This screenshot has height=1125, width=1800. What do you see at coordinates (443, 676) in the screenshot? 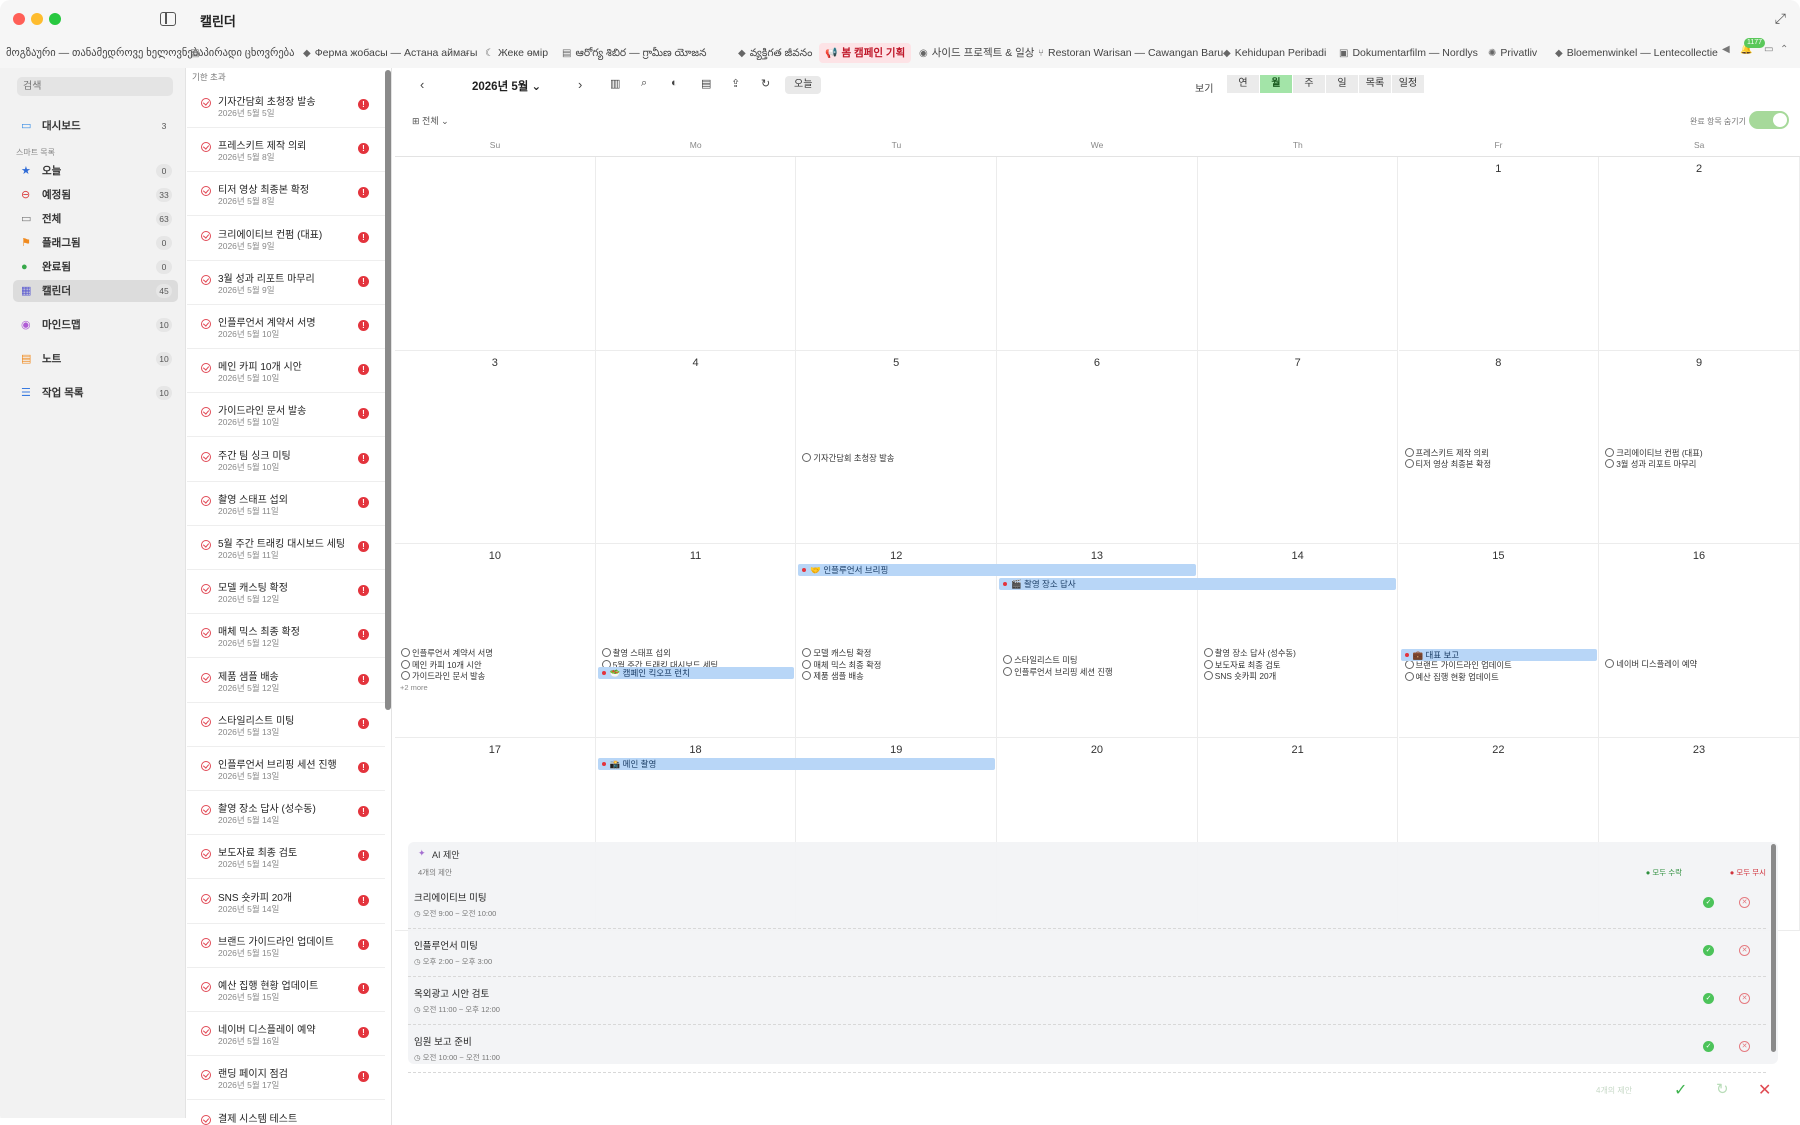
I see `calendar-event: 가이드라인 문서 발송` at bounding box center [443, 676].